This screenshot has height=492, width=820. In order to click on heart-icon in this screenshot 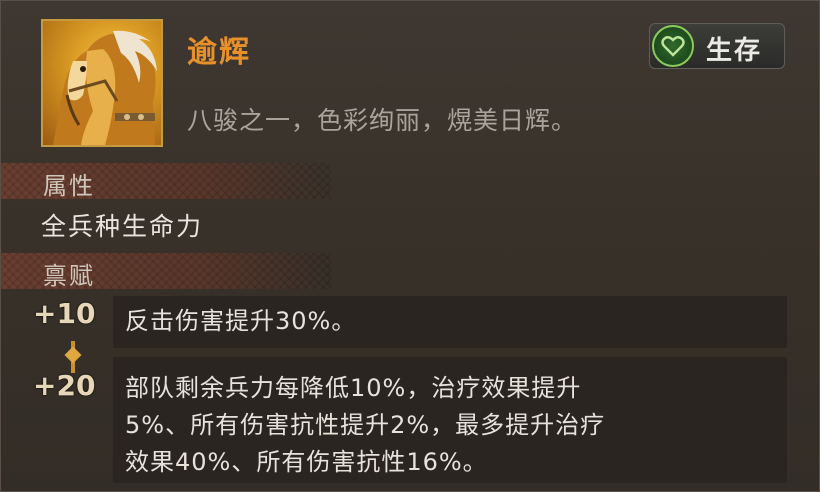, I will do `click(673, 46)`.